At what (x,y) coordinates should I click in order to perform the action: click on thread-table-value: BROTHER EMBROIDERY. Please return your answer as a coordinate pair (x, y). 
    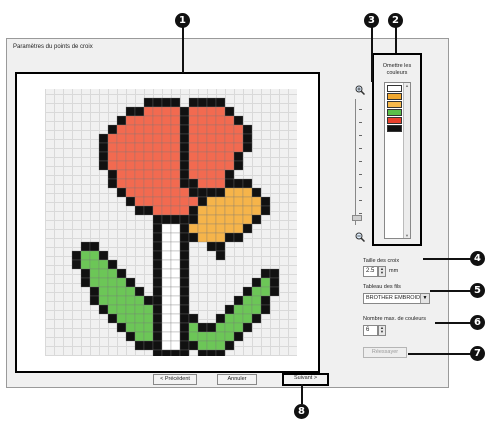
    Looking at the image, I should click on (393, 298).